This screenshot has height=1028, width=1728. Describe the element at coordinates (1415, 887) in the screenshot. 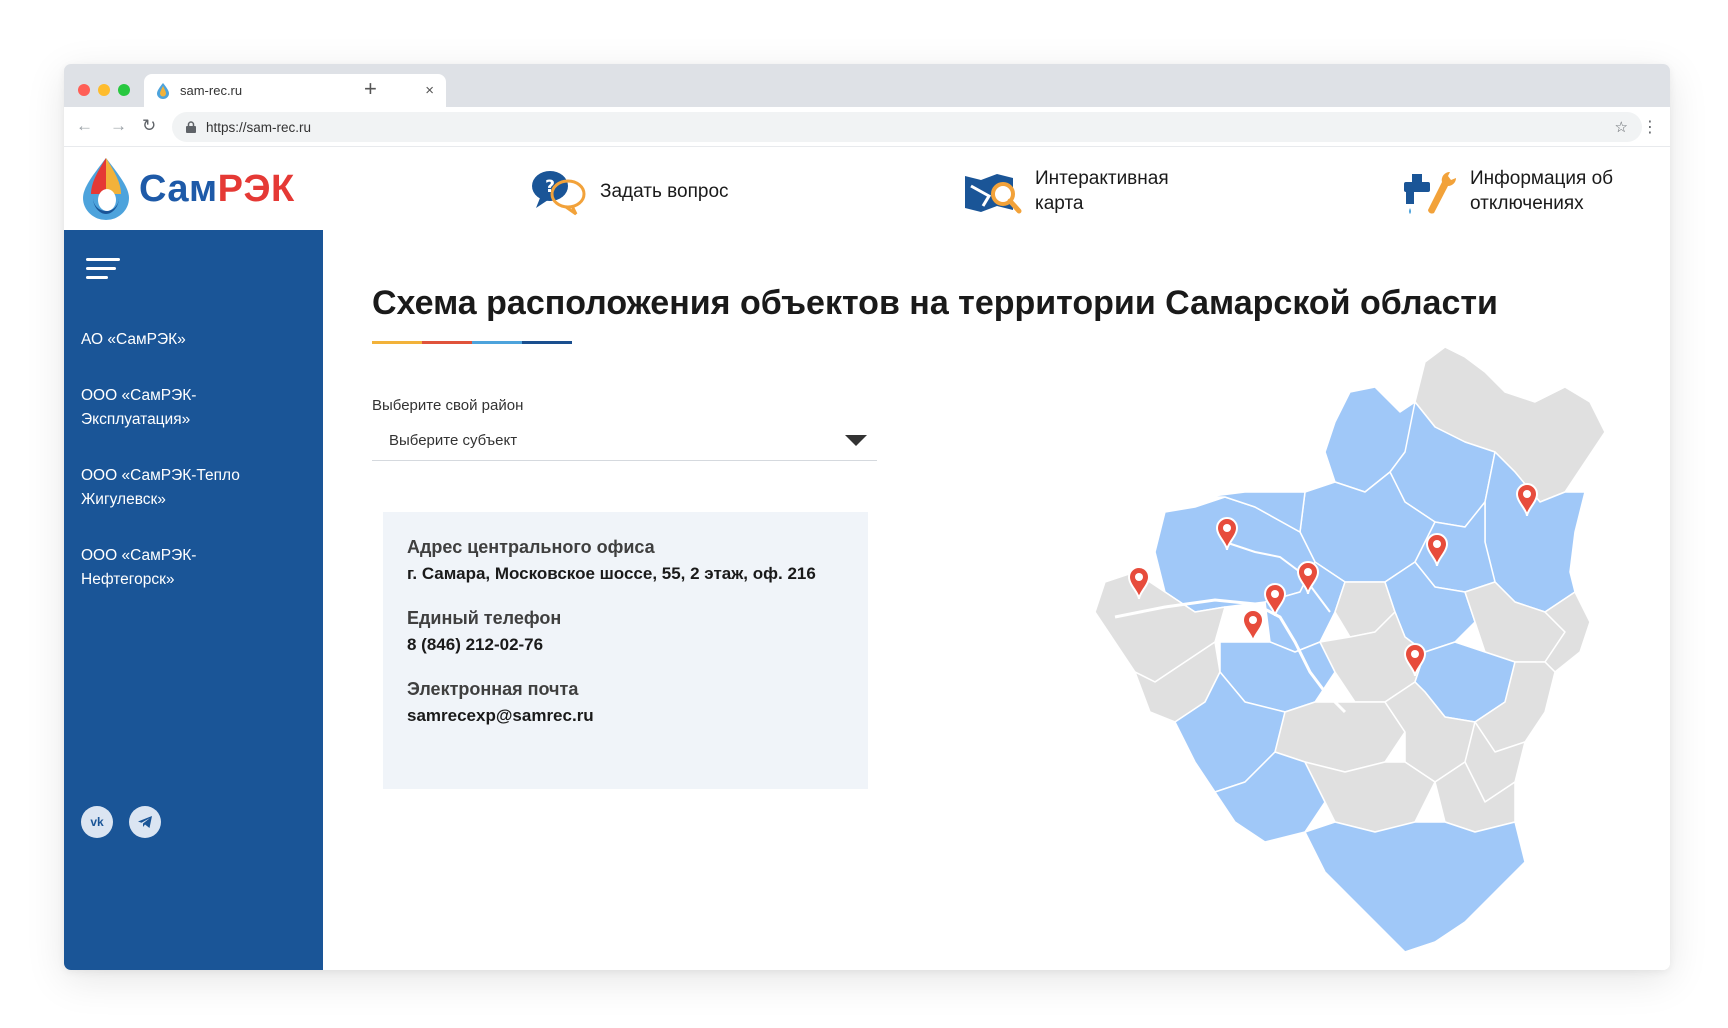

I see `map-district` at that location.